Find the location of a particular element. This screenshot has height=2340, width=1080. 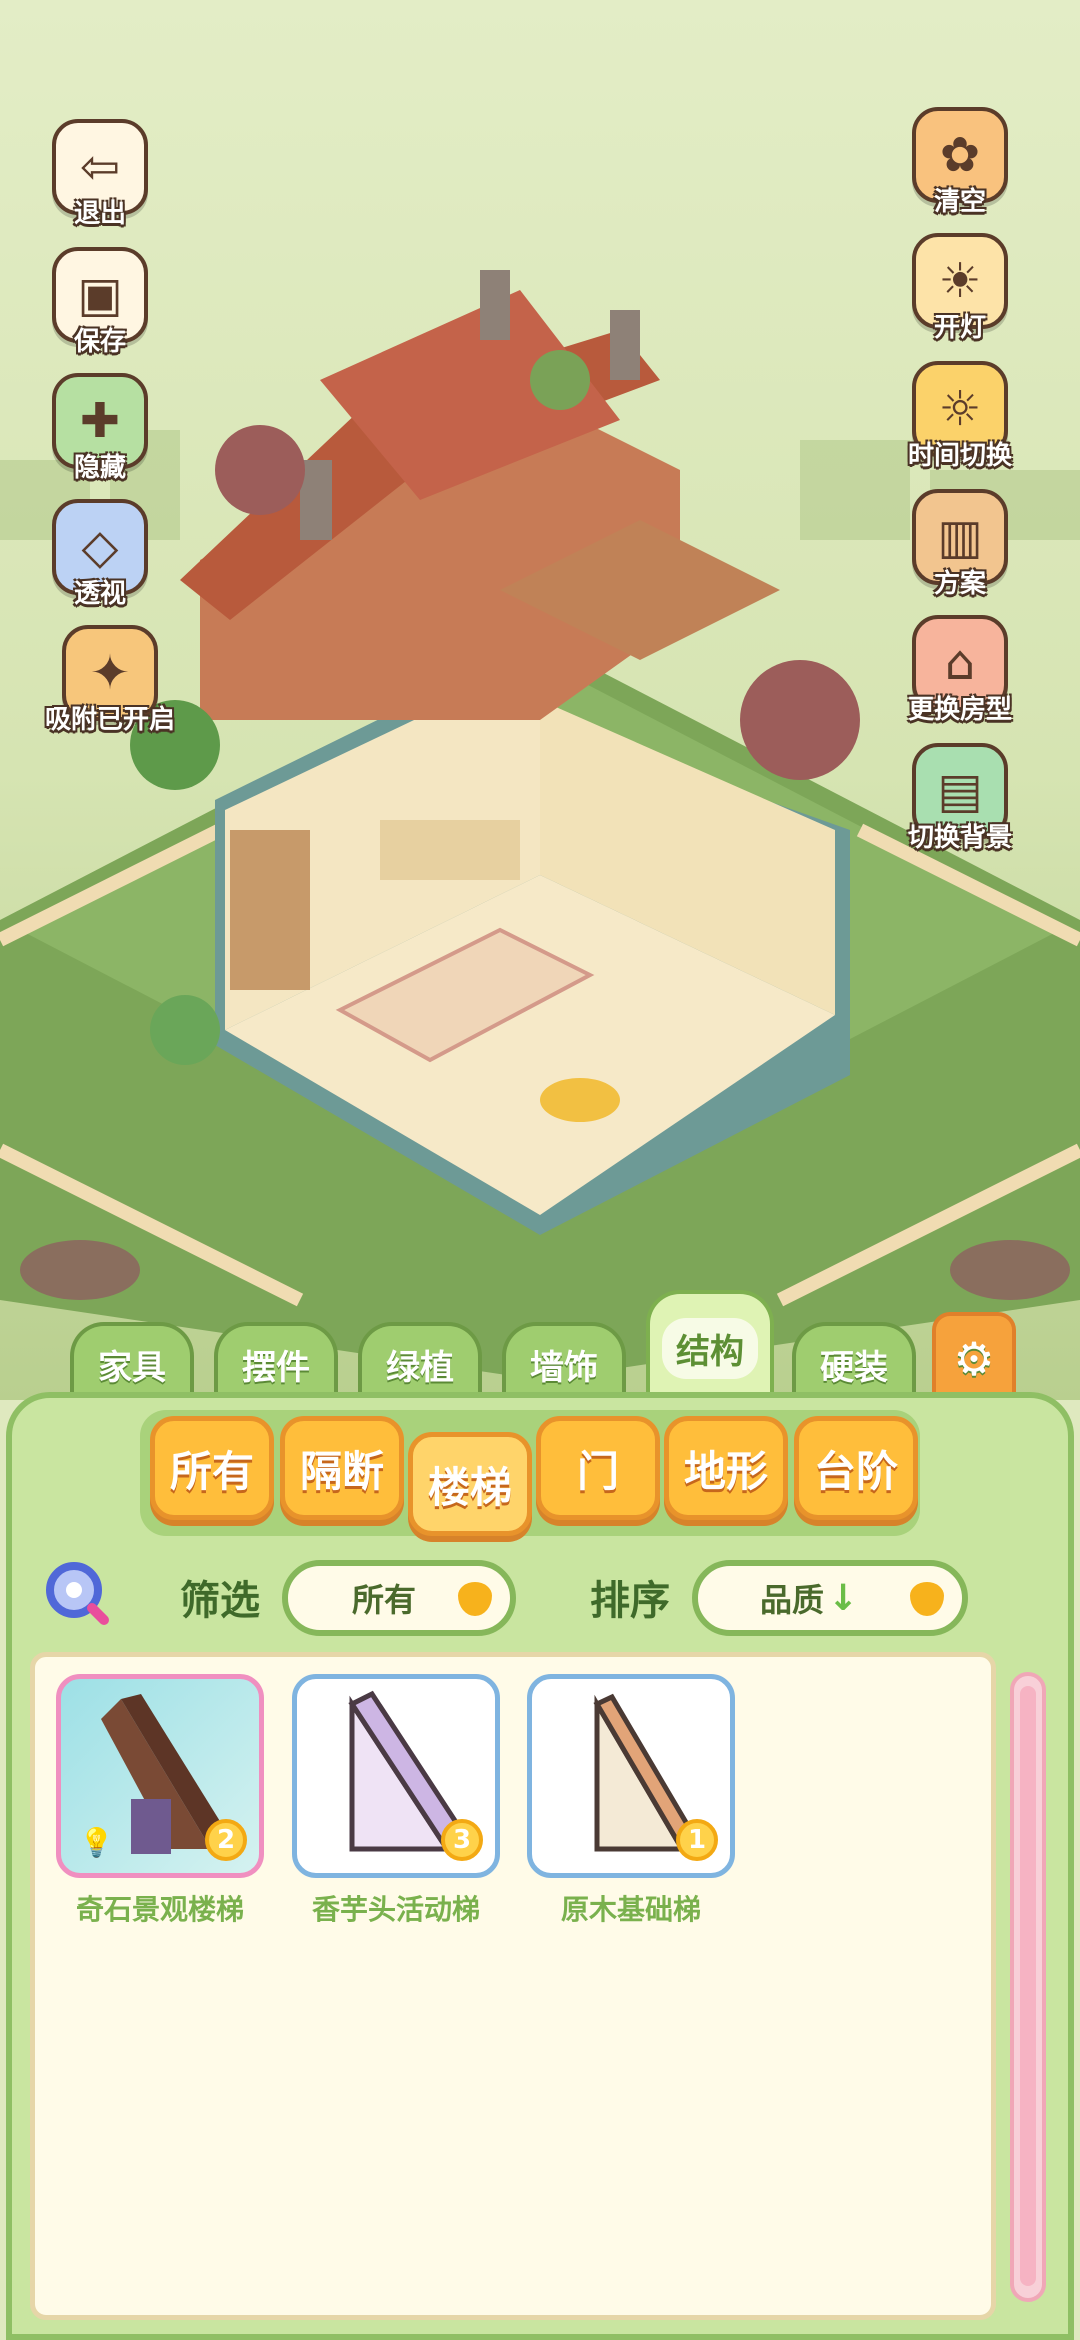

item-name-stone-stairs: 奇石景观楼梯 is located at coordinates (159, 1909).